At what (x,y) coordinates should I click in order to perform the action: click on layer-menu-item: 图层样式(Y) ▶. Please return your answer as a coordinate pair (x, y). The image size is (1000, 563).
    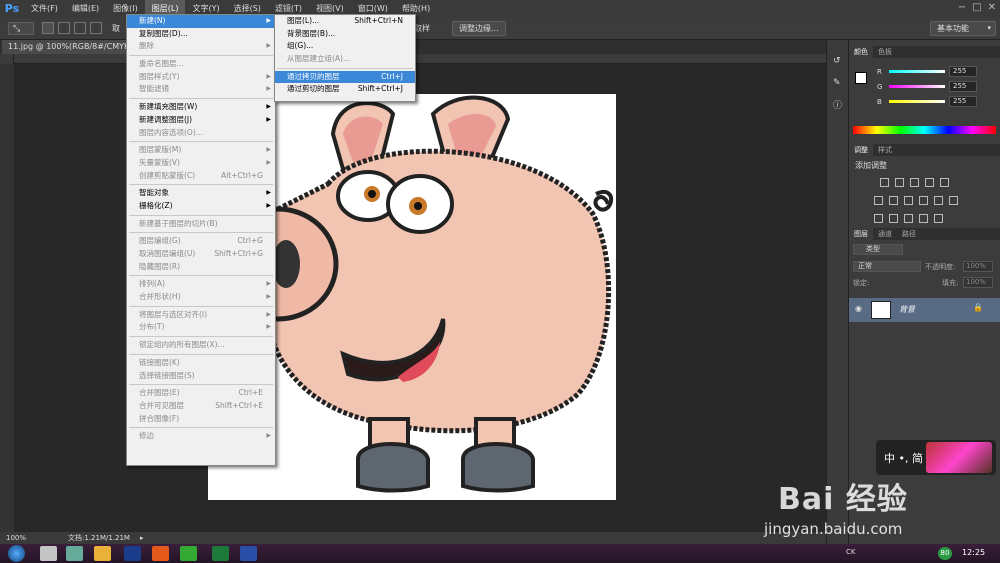
    Looking at the image, I should click on (201, 77).